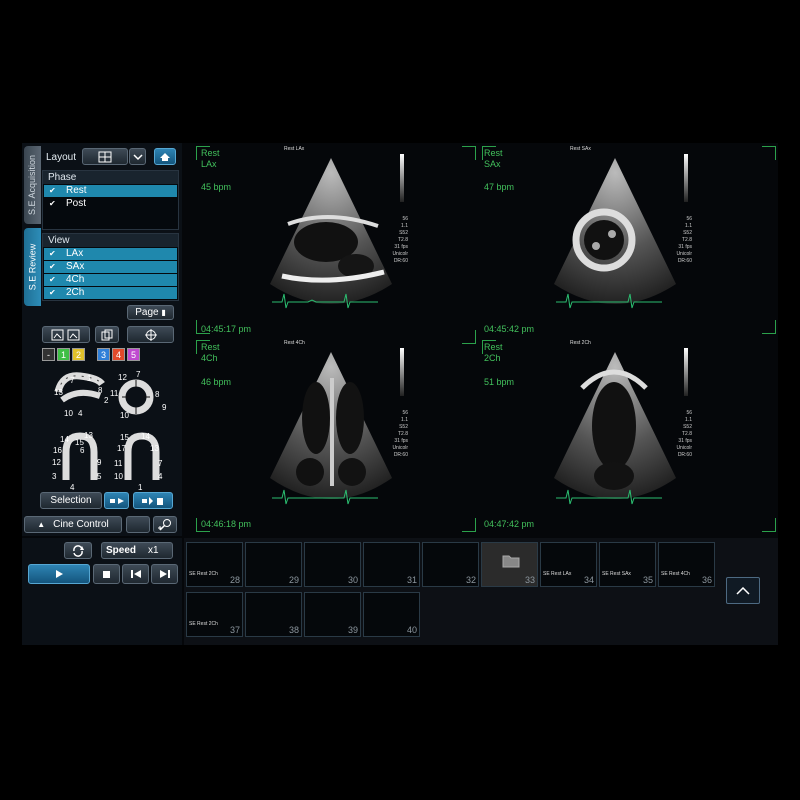 The image size is (800, 800). Describe the element at coordinates (99, 476) in the screenshot. I see `segment-number: 5` at that location.